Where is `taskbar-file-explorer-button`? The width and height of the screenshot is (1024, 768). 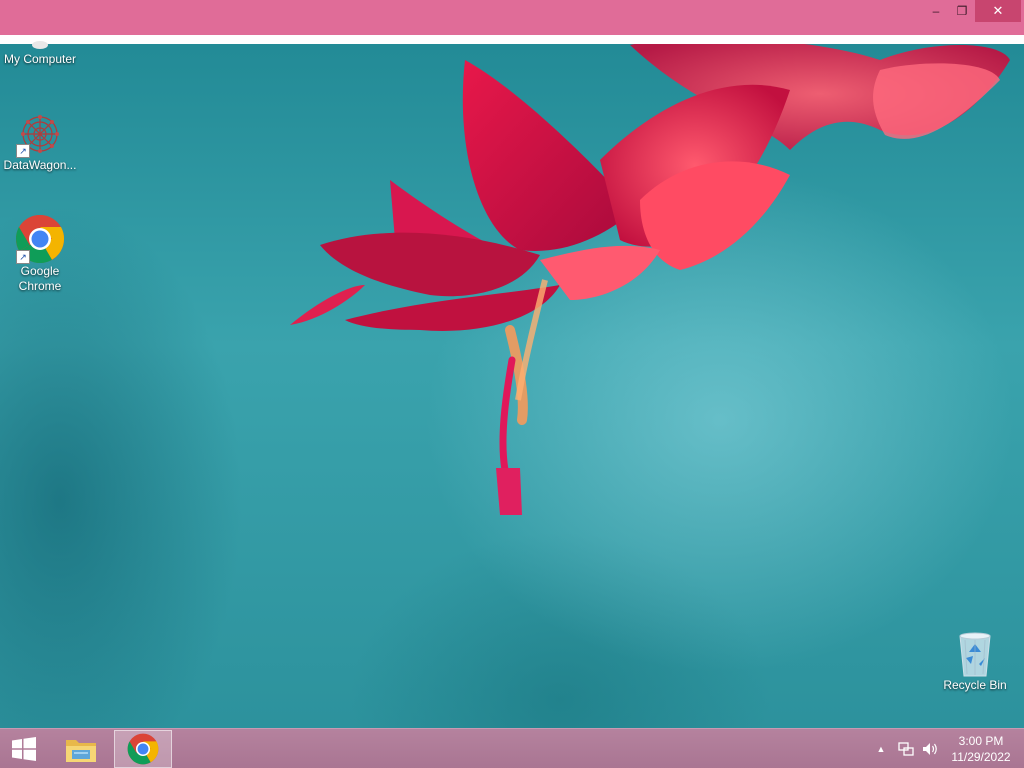 taskbar-file-explorer-button is located at coordinates (81, 748).